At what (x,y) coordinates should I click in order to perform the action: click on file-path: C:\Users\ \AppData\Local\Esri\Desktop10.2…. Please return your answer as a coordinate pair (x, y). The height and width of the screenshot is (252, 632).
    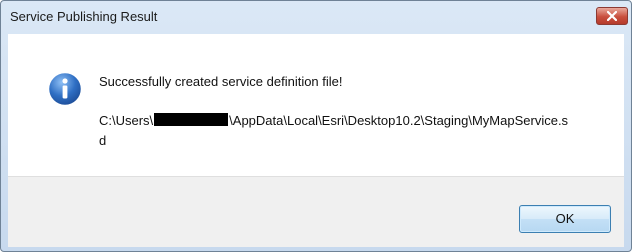
    Looking at the image, I should click on (334, 131).